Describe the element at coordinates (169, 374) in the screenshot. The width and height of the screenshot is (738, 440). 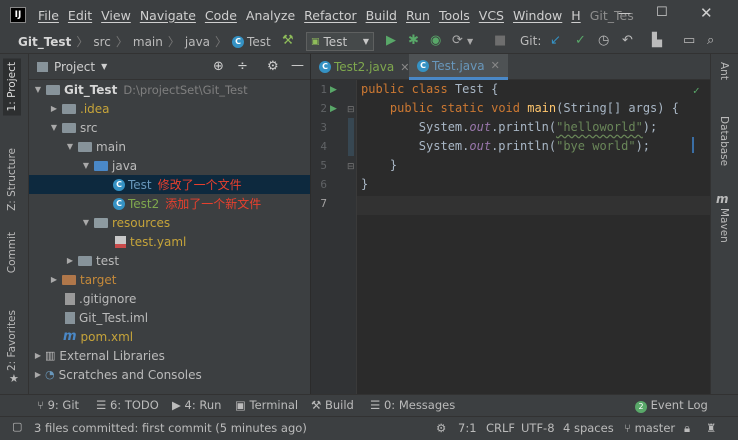
I see `tree-item-scratches: ▶ ◔ Scratches and Consoles` at that location.